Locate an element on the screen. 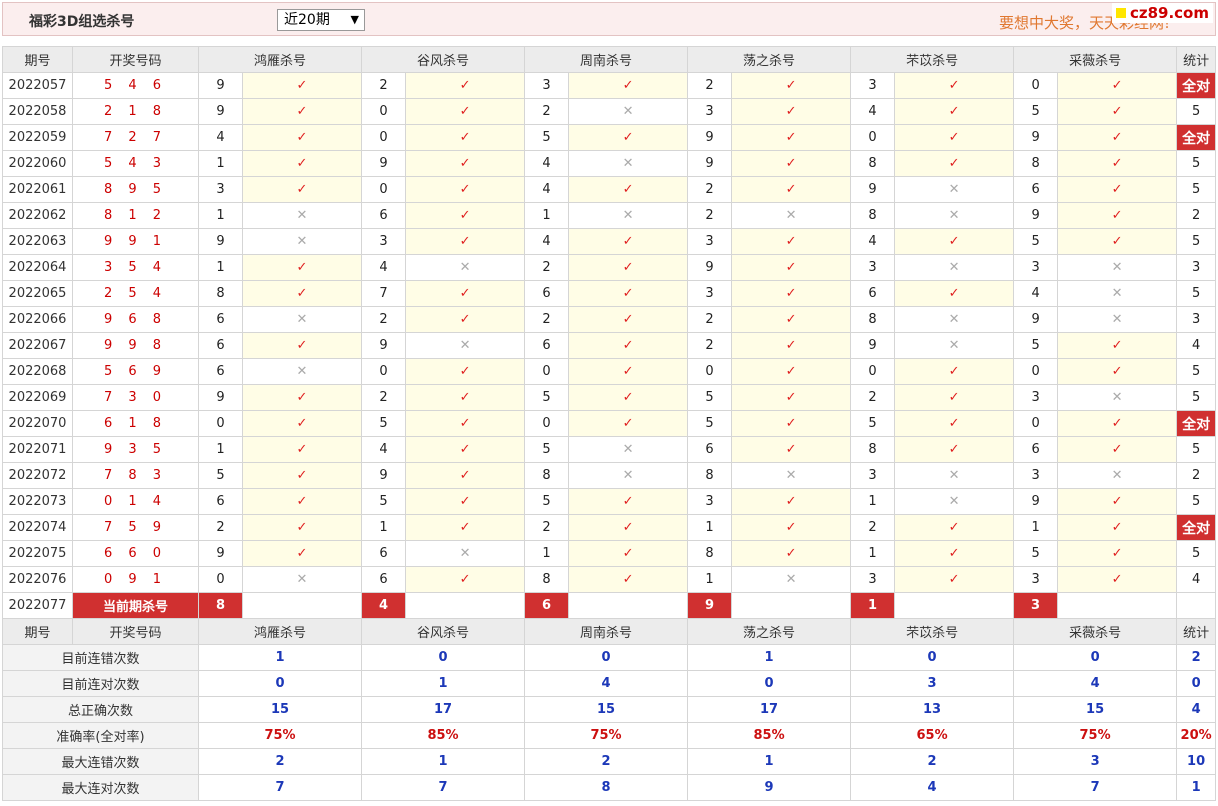  issue-cell: 2022069 is located at coordinates (37, 397).